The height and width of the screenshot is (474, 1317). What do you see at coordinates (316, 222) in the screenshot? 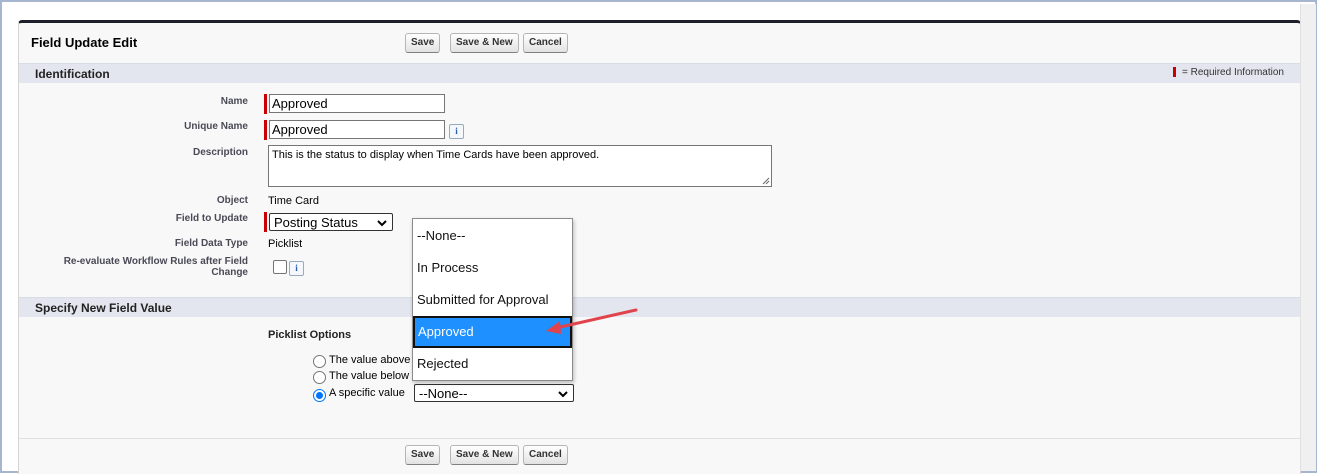
I see `field-to-update-value: Posting Status` at bounding box center [316, 222].